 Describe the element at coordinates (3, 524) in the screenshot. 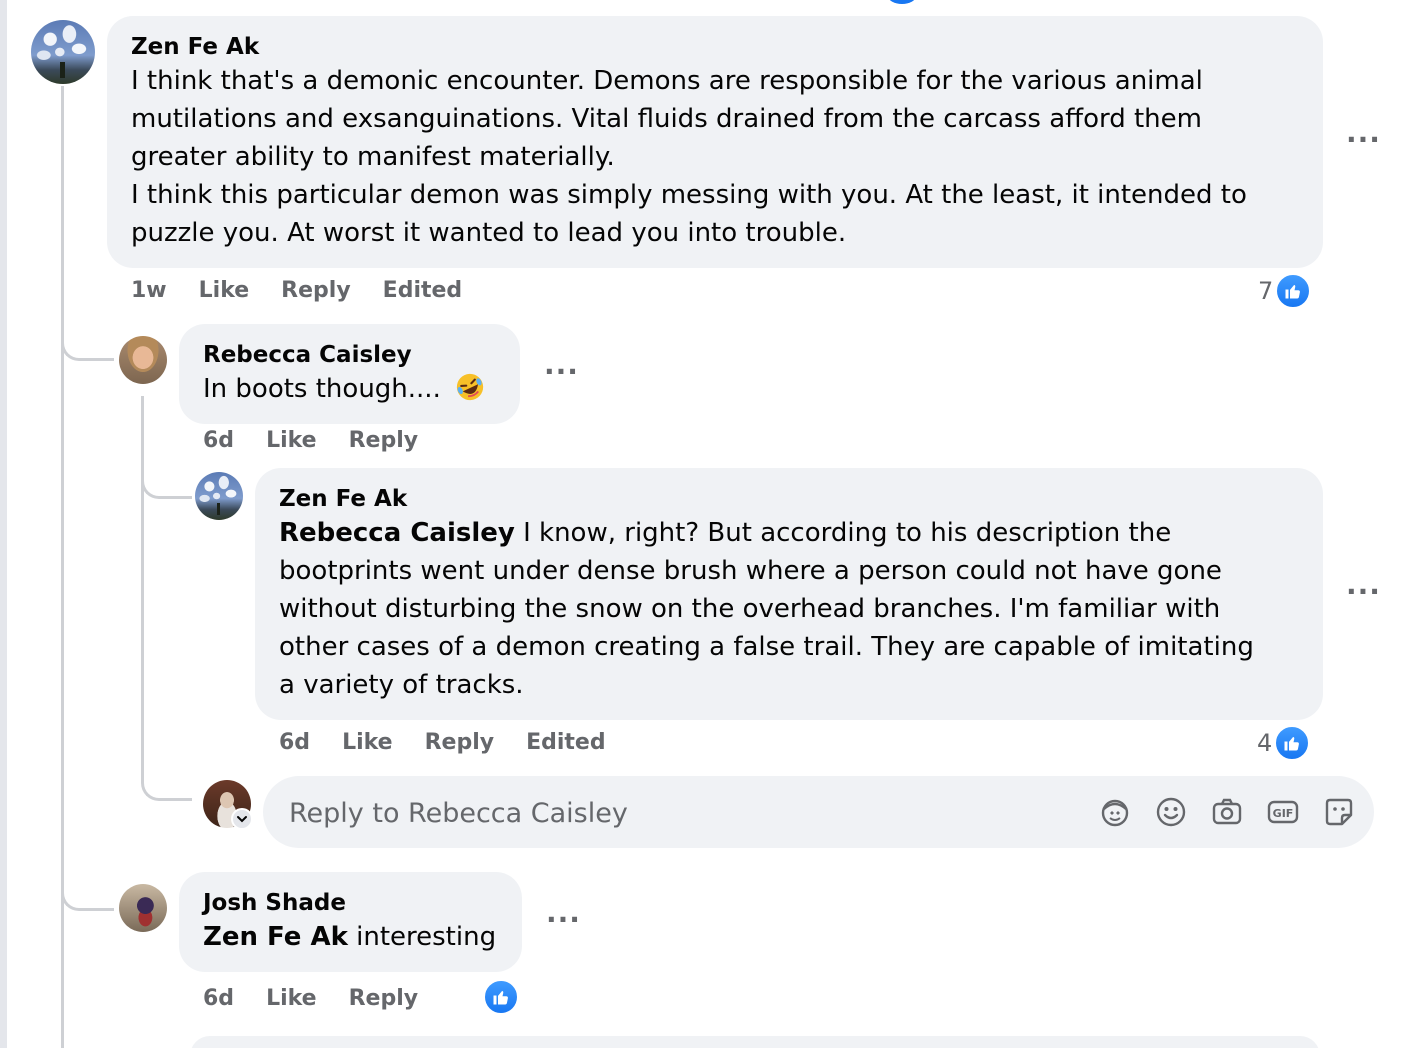

I see `left-edge` at that location.